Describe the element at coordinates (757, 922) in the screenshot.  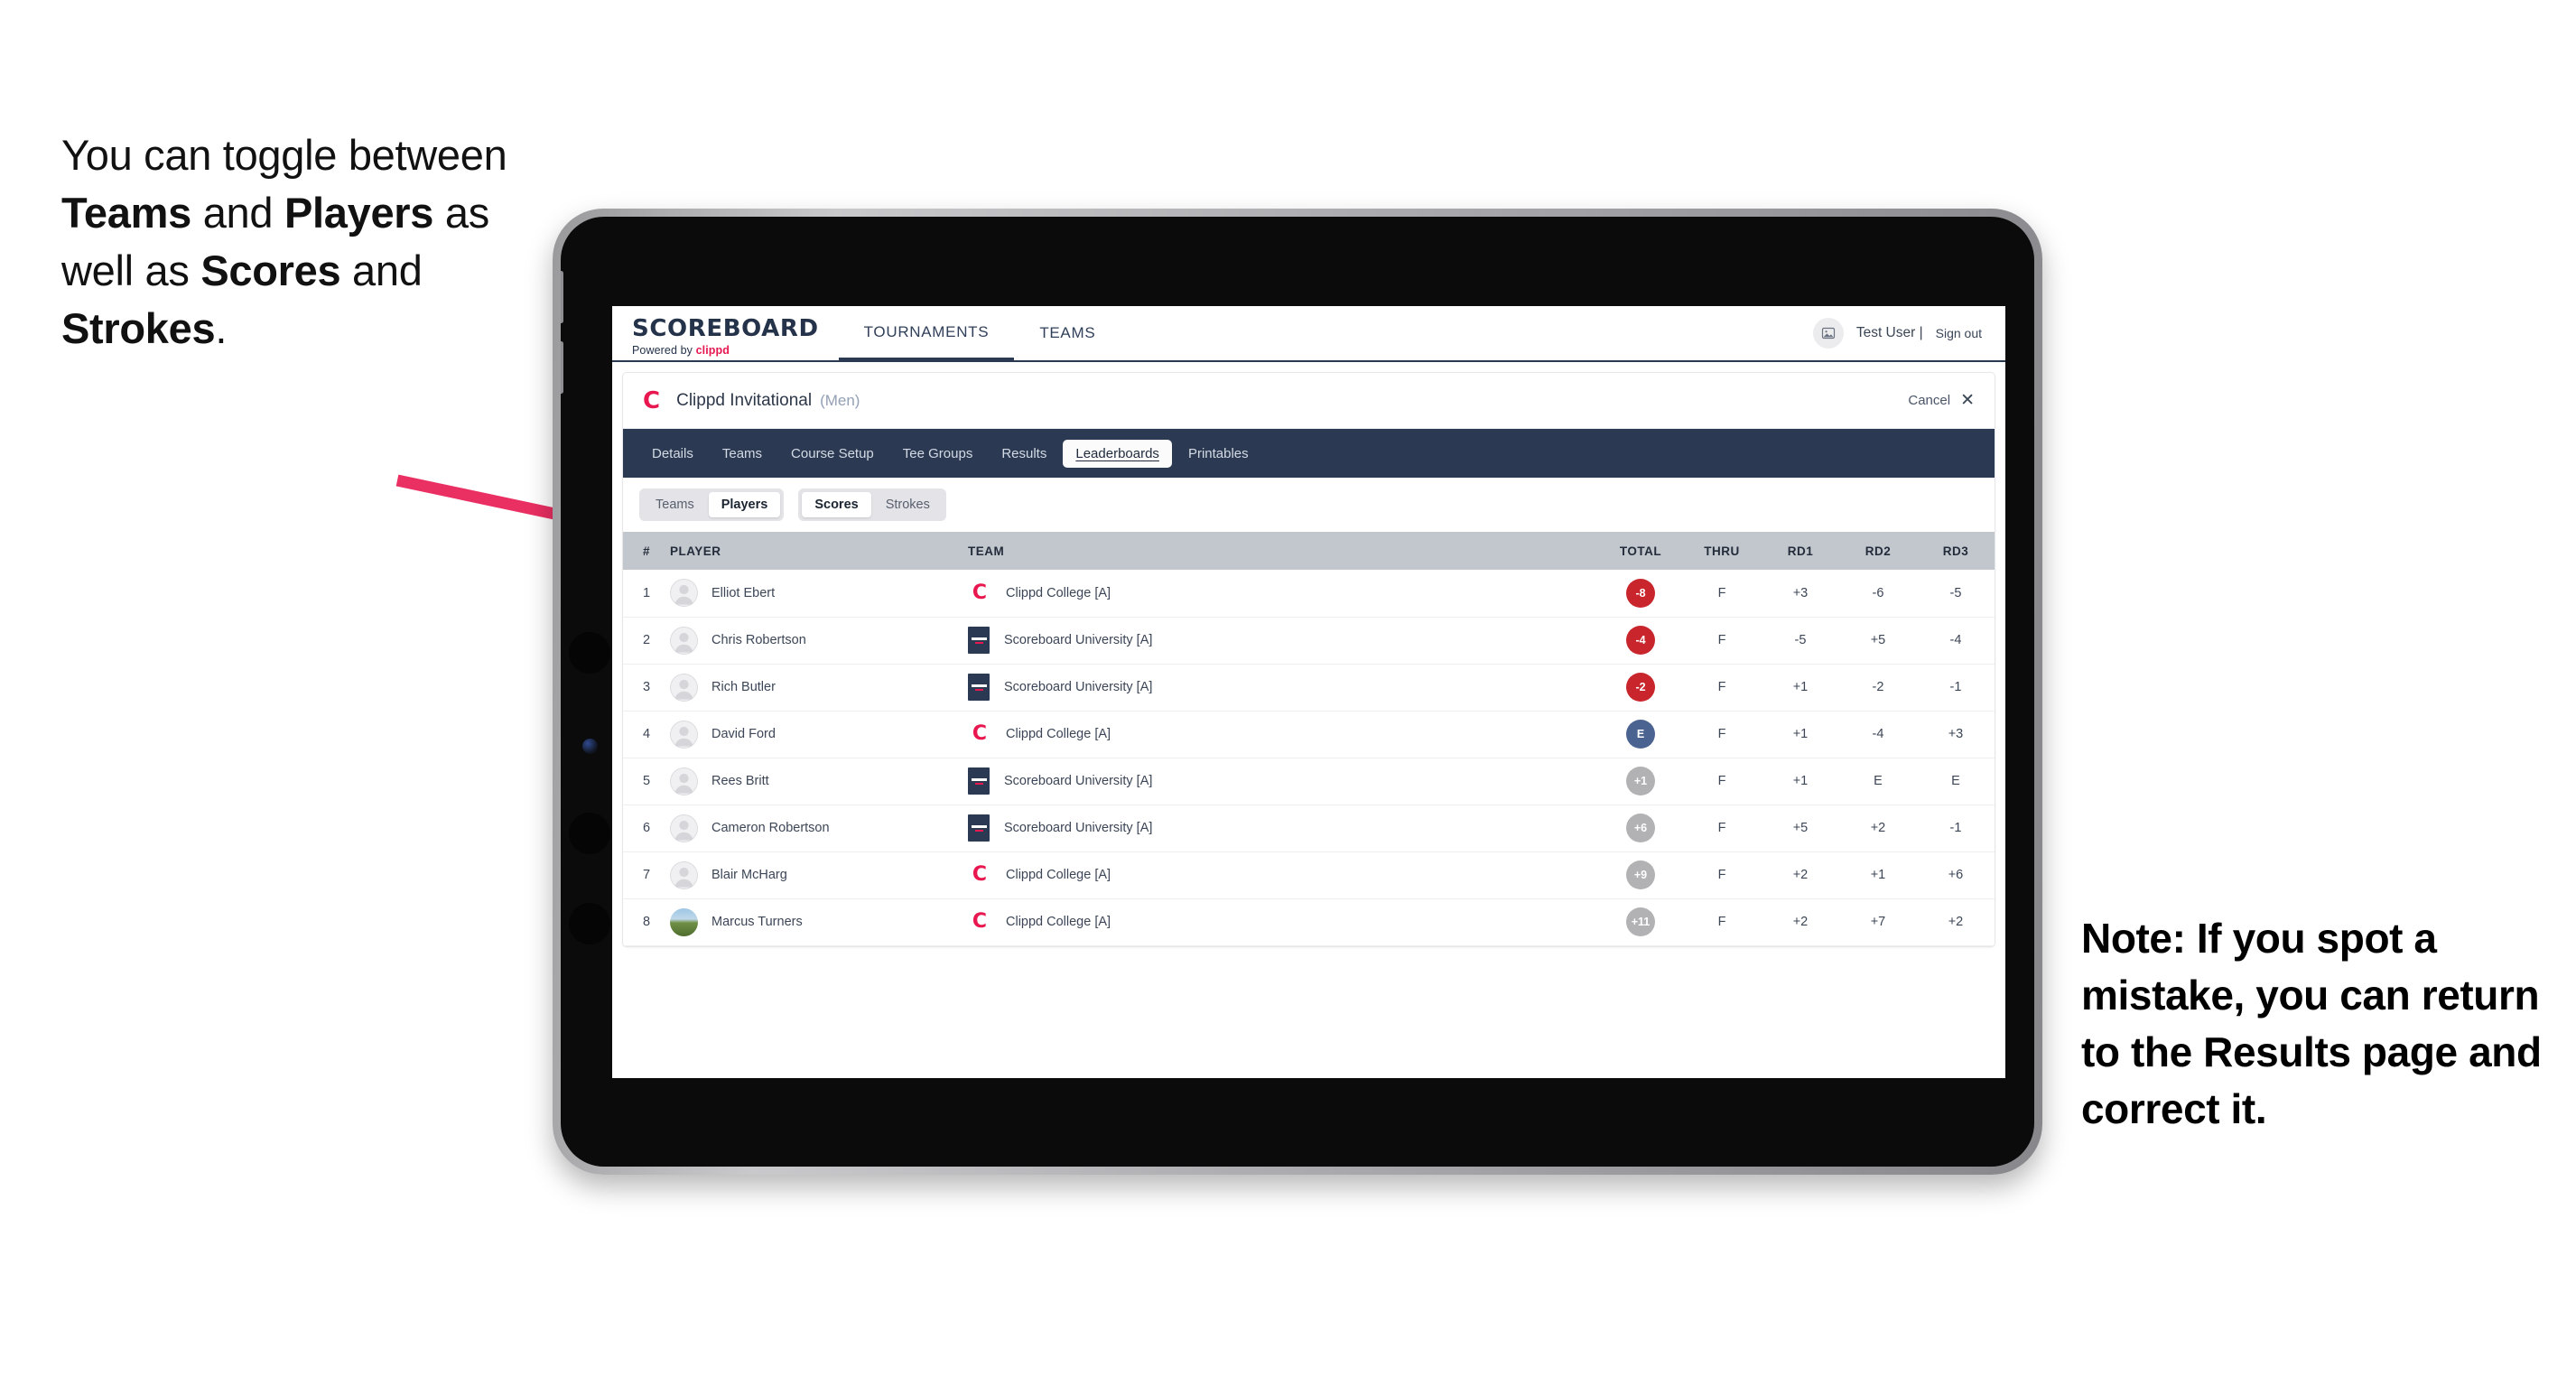
I see `player-name: Marcus Turners` at that location.